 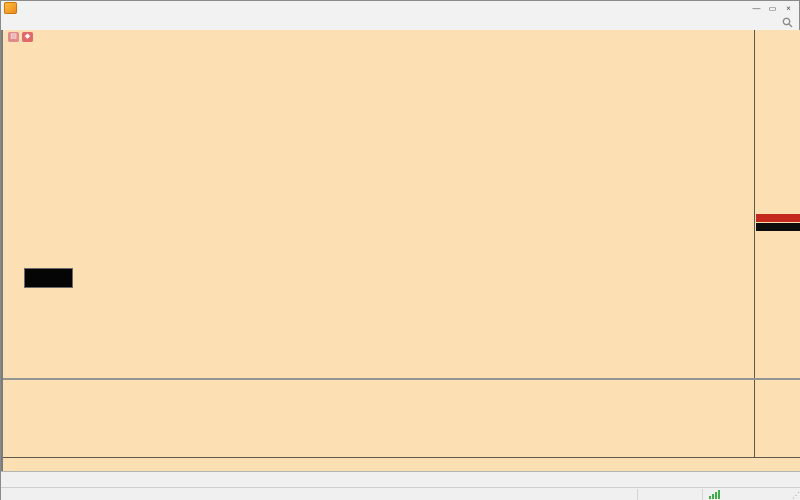 I want to click on resize-grip: ⋰, so click(x=796, y=495).